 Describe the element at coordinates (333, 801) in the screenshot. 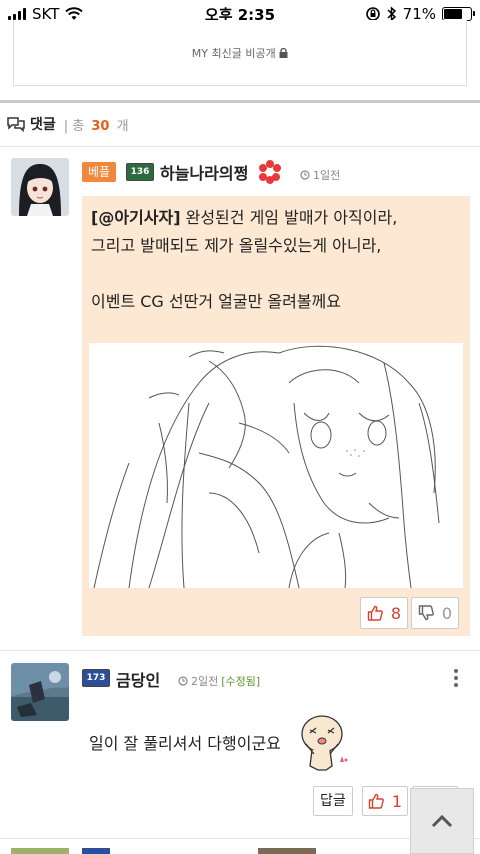

I see `reply-button: 답글` at that location.